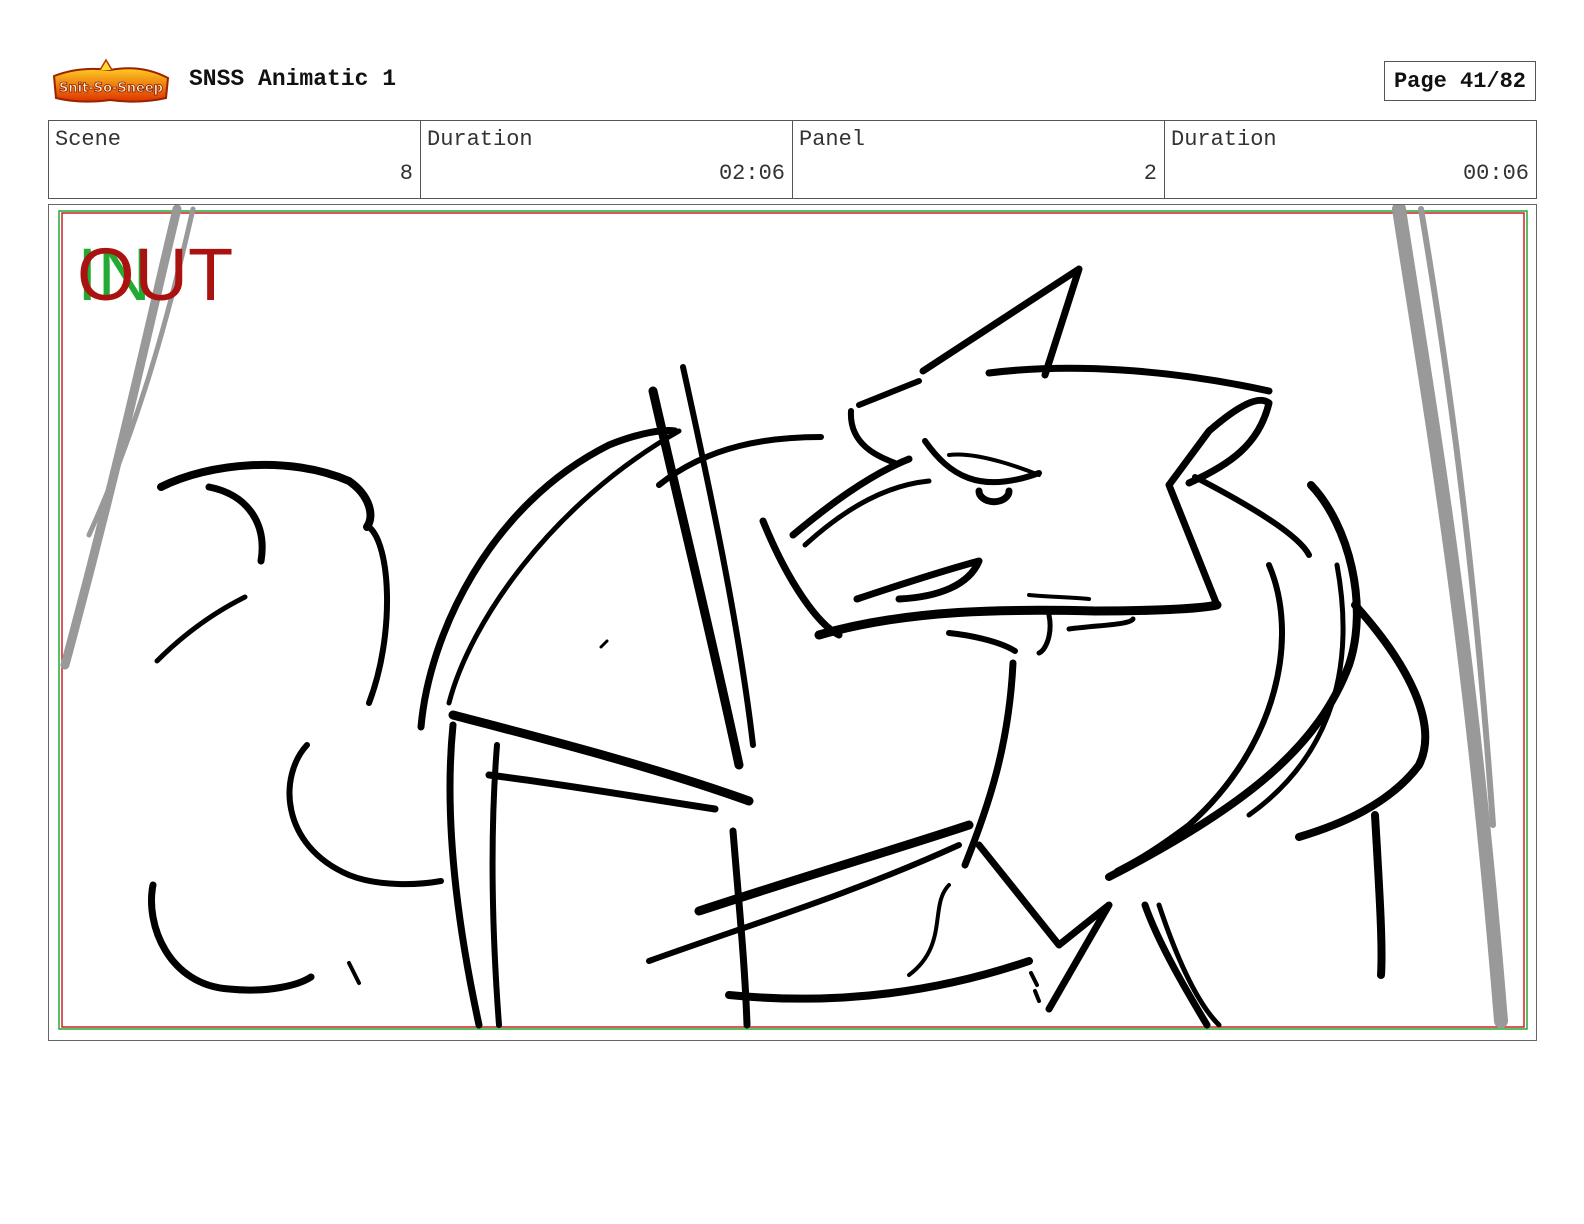 This screenshot has height=1224, width=1584. Describe the element at coordinates (607, 159) in the screenshot. I see `scene-duration-cell: Duration 02:06` at that location.